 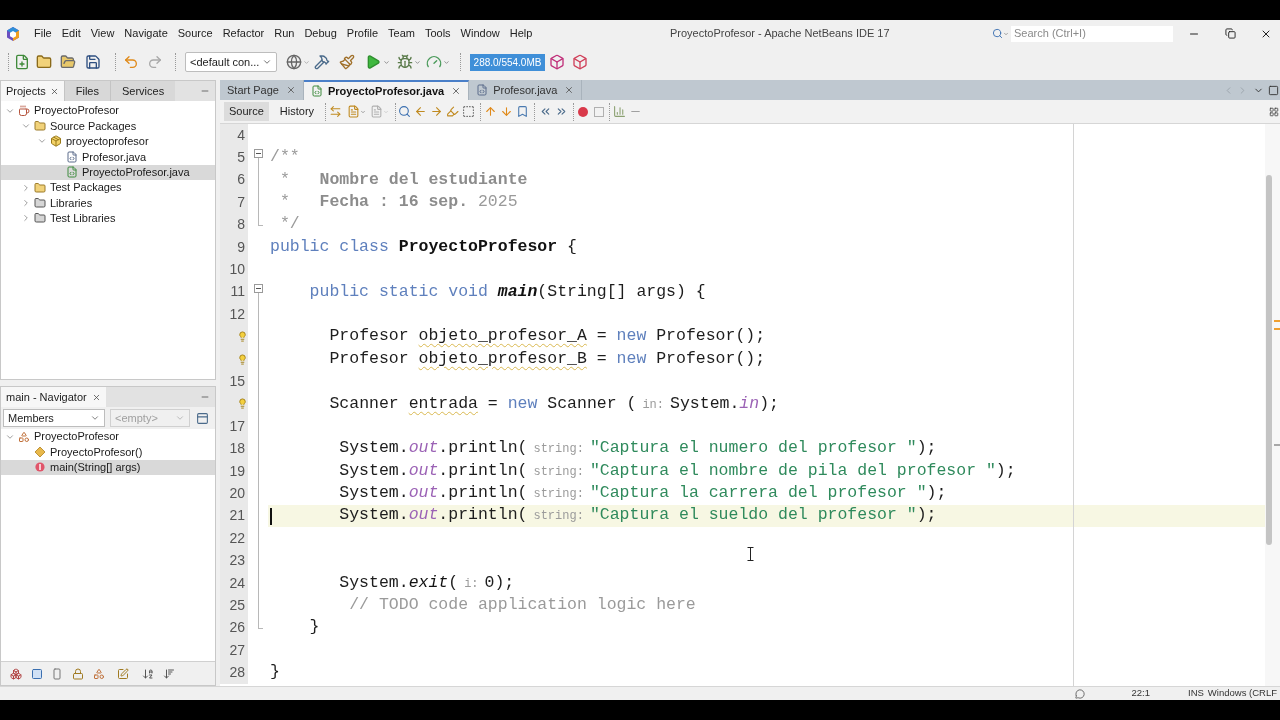 I want to click on dashed-square-icon, so click(x=469, y=111).